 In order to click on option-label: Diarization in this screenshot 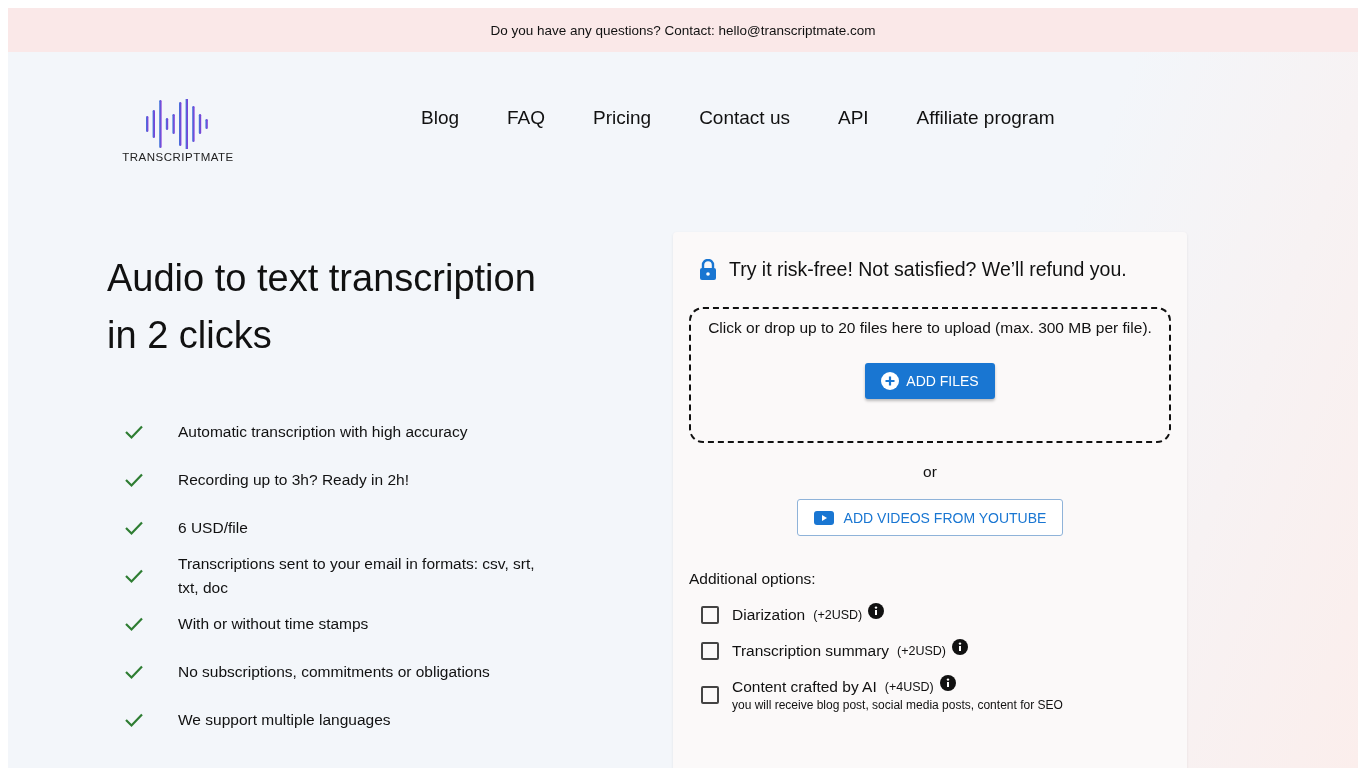, I will do `click(769, 615)`.